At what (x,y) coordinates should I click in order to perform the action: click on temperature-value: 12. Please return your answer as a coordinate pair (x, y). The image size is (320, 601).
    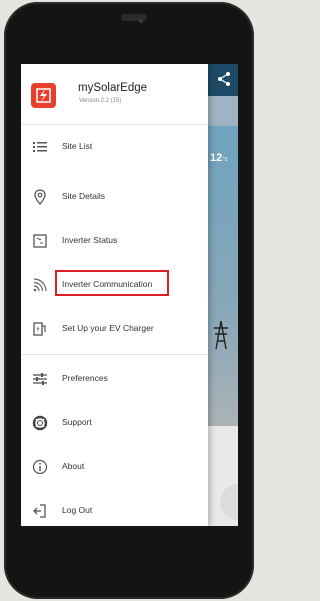
    Looking at the image, I should click on (216, 158).